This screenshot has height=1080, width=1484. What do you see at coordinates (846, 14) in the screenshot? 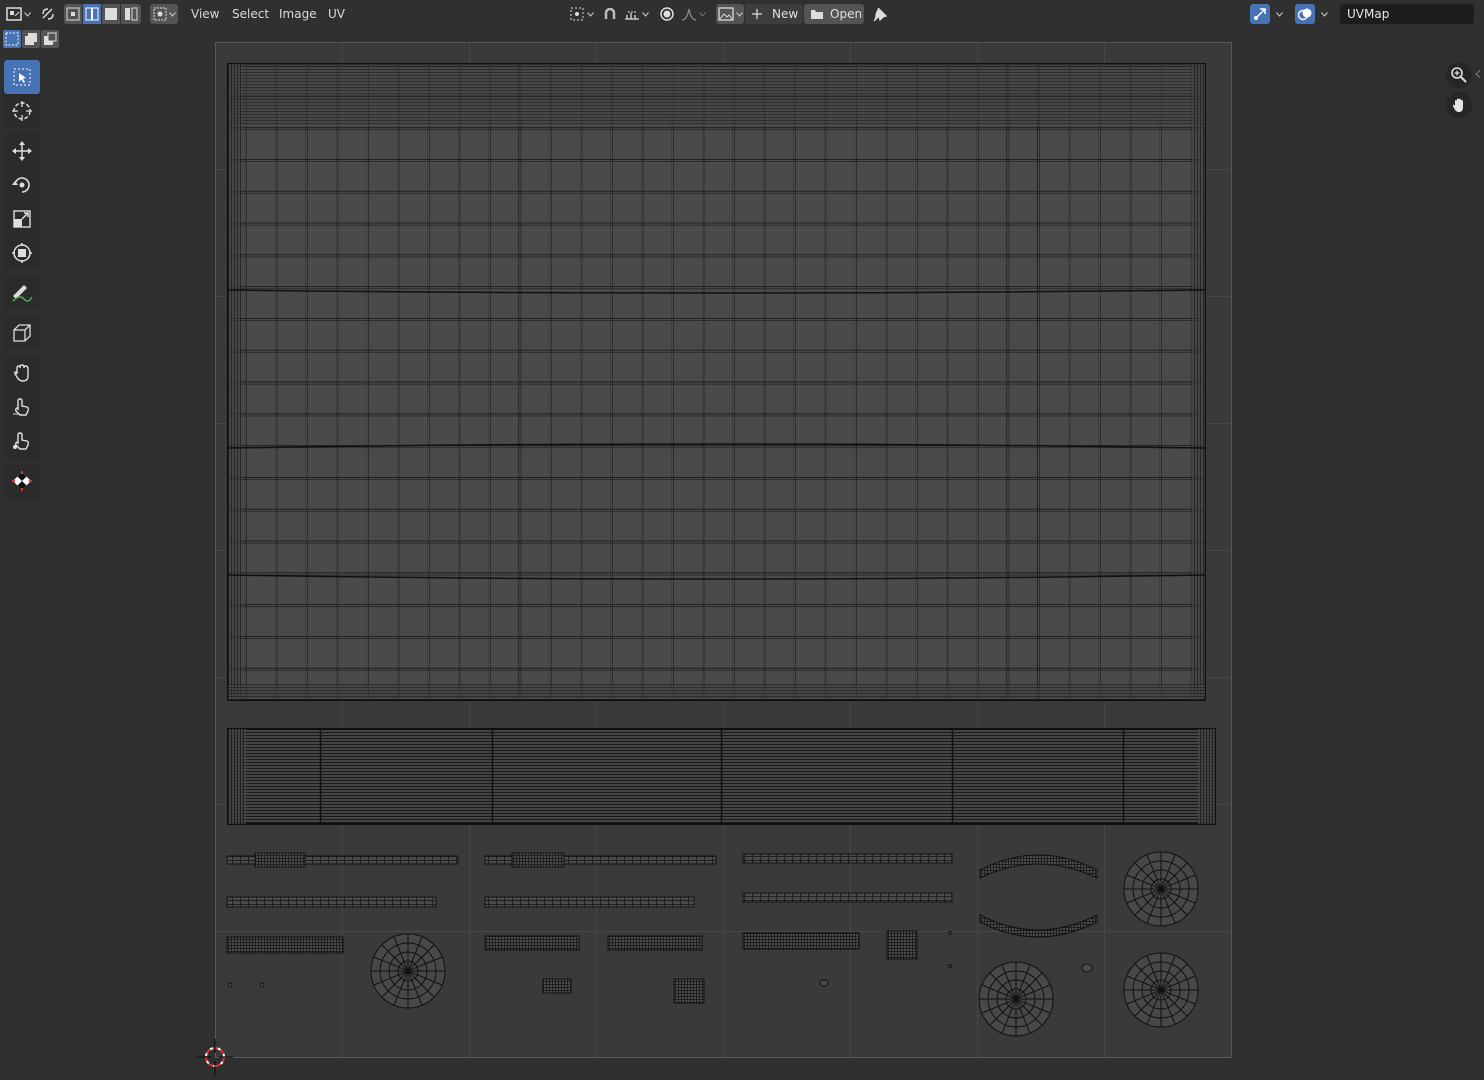
I see `open-image-label: Open` at bounding box center [846, 14].